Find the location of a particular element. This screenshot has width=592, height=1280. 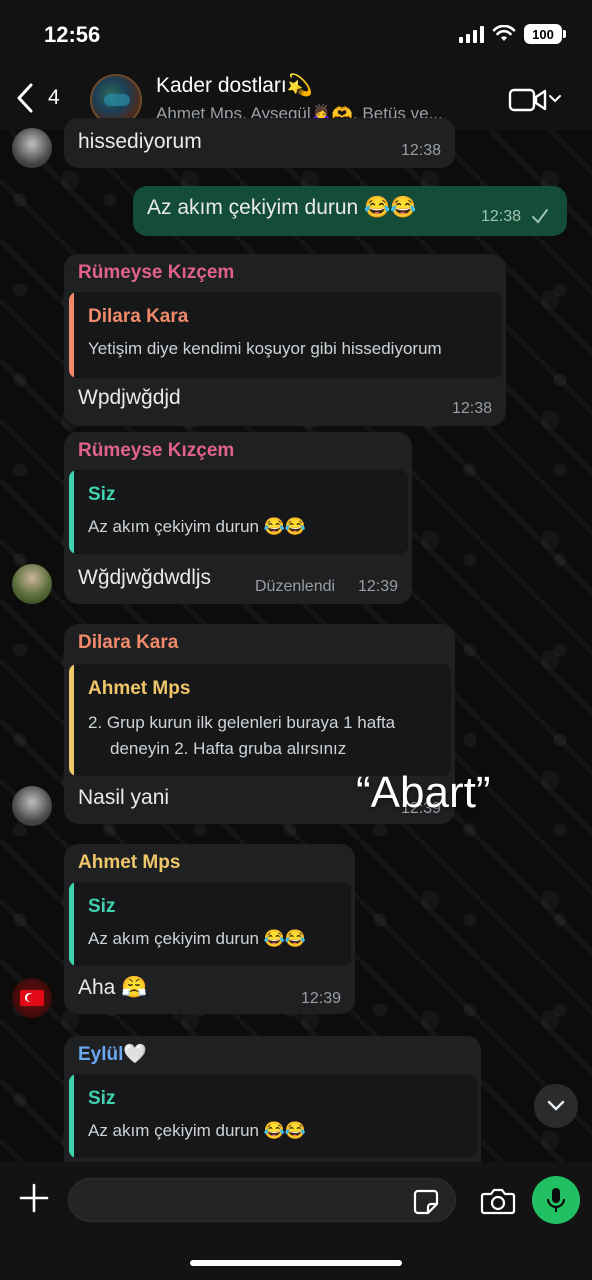

chevron-left-icon is located at coordinates (25, 98).